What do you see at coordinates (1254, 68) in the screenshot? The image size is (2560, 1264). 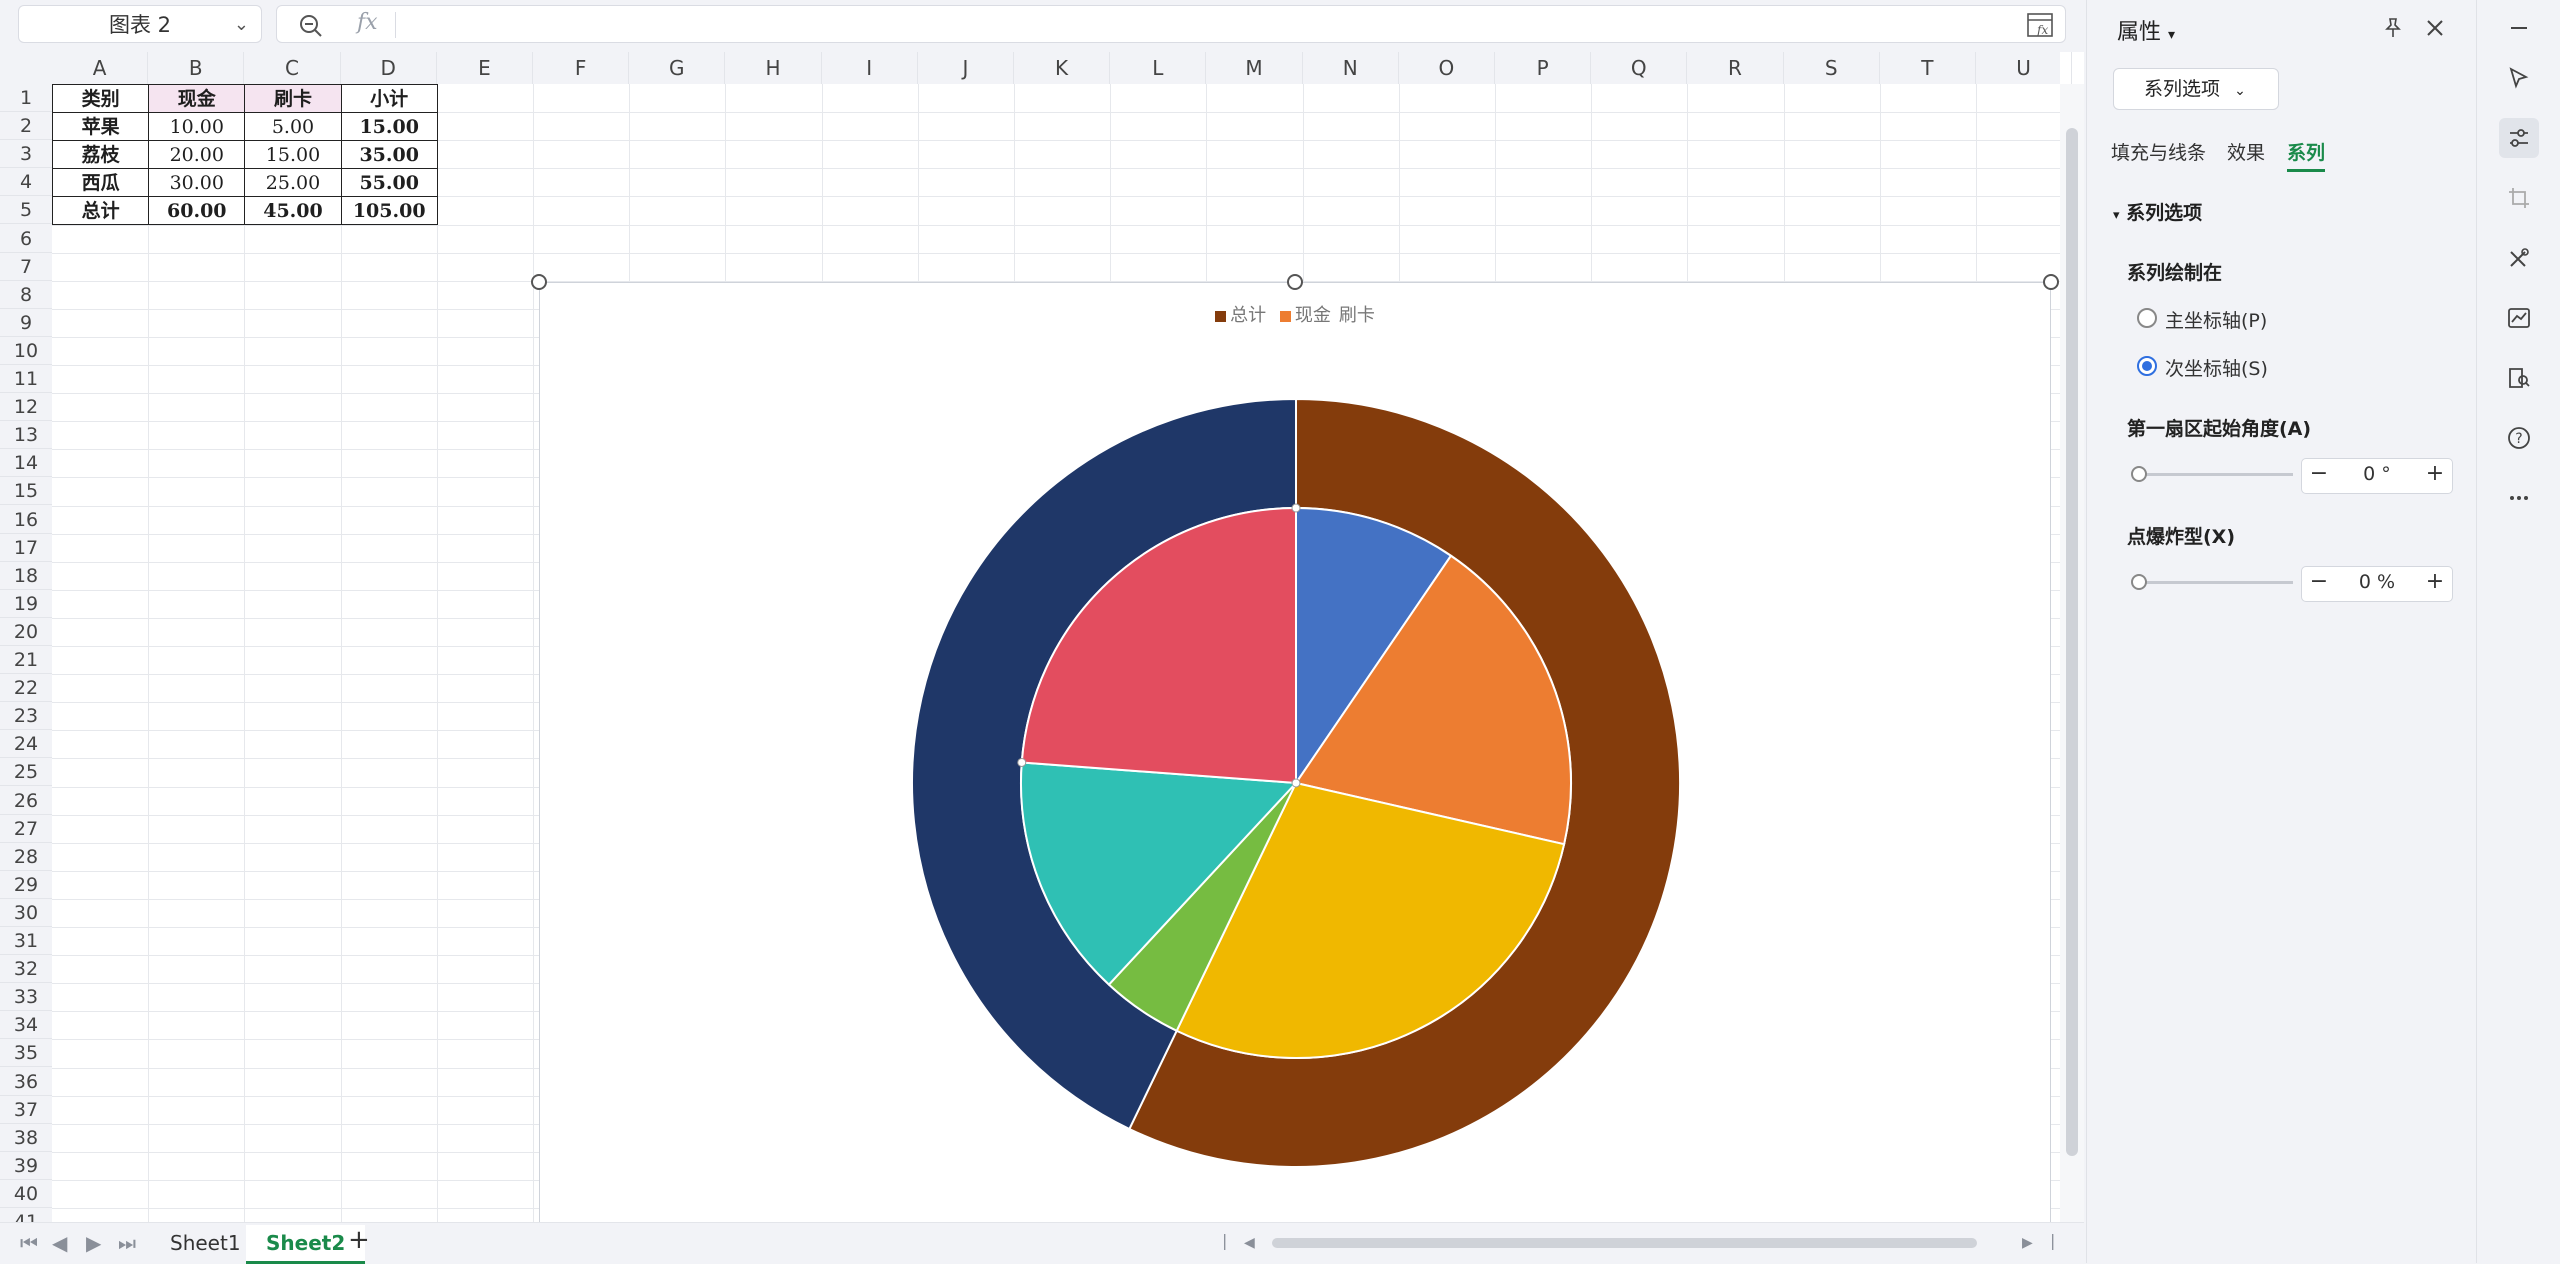 I see `column-header: M` at bounding box center [1254, 68].